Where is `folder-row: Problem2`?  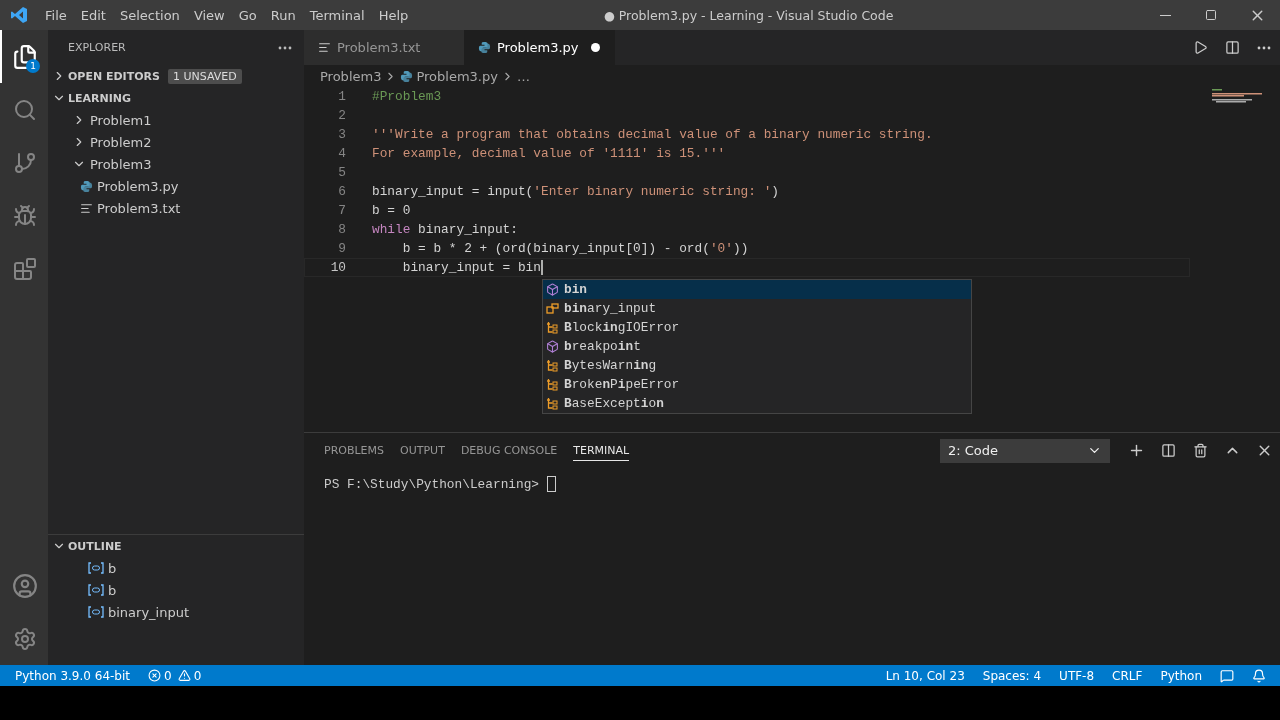
folder-row: Problem2 is located at coordinates (176, 142).